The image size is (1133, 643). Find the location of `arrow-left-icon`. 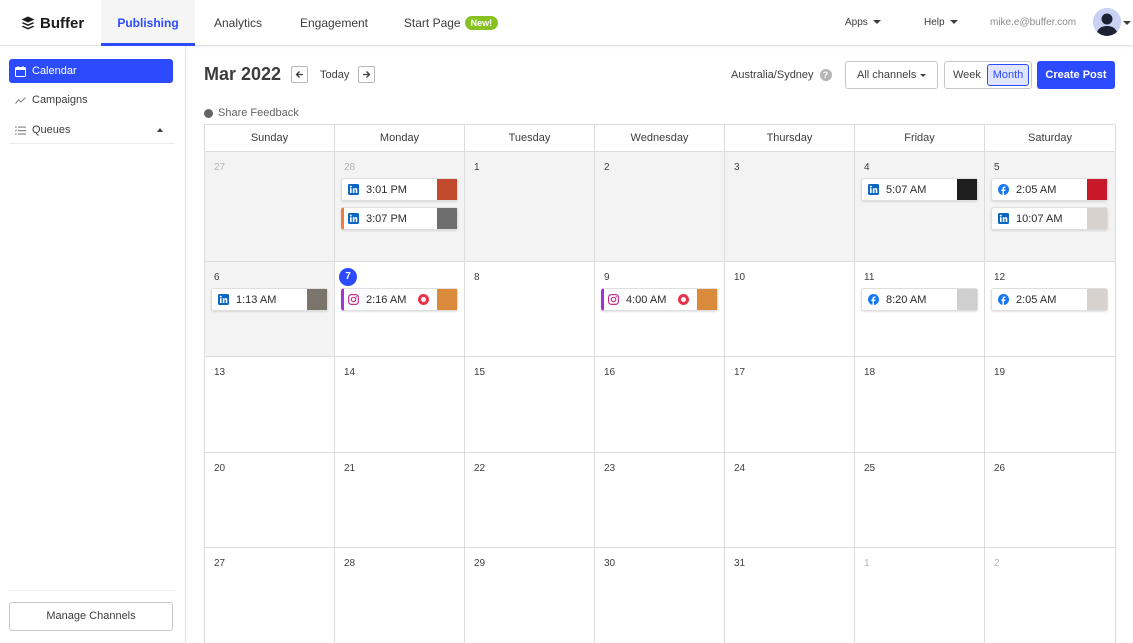

arrow-left-icon is located at coordinates (299, 74).